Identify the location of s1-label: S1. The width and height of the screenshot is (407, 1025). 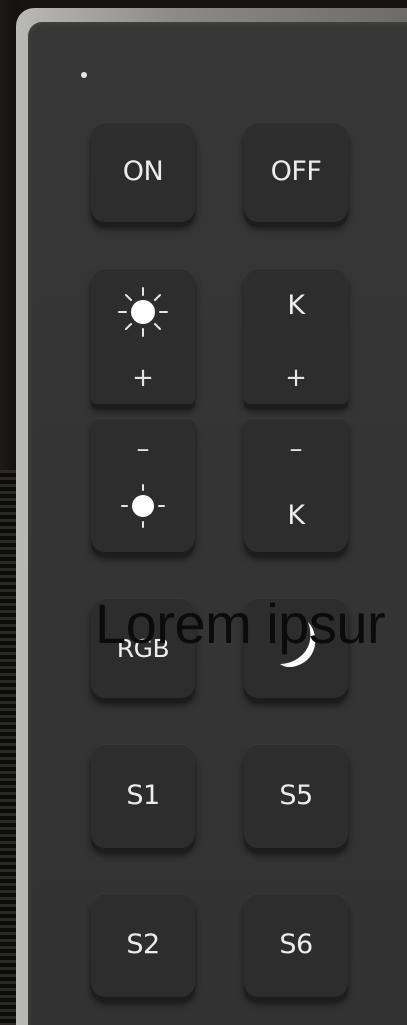
(143, 795).